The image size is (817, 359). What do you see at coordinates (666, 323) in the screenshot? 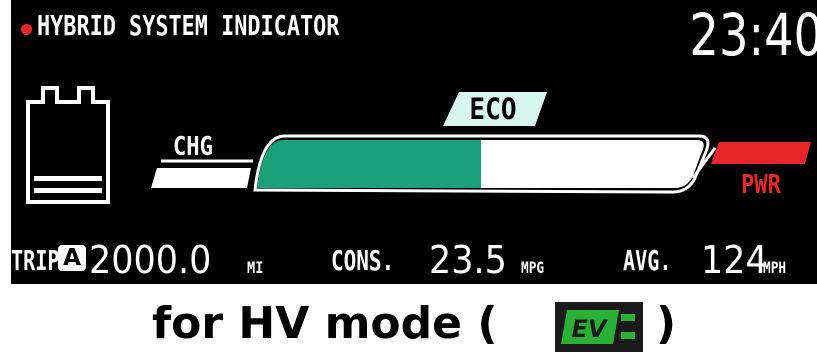
I see `caption-suffix: )` at bounding box center [666, 323].